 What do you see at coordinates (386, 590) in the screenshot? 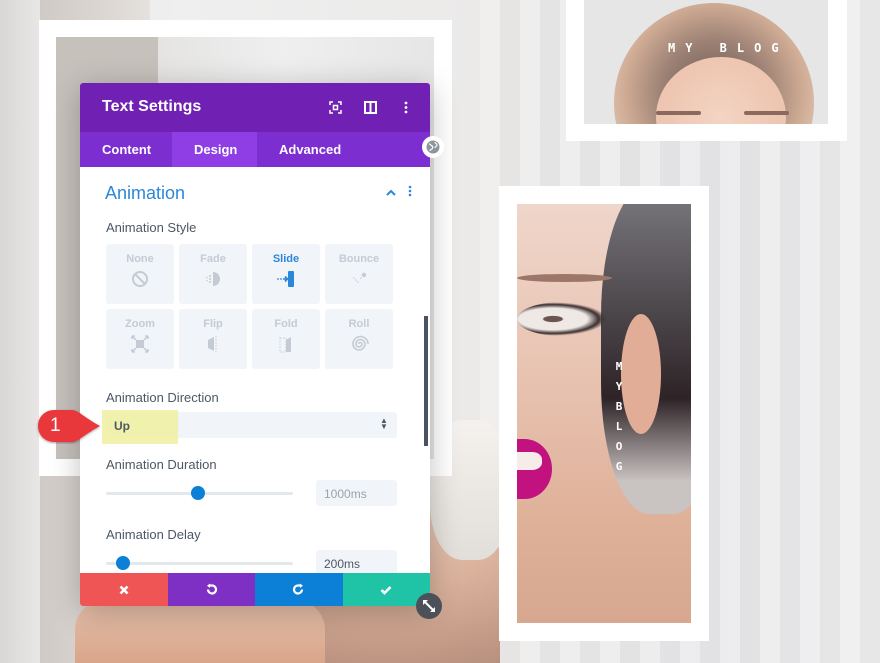
I see `check-icon` at bounding box center [386, 590].